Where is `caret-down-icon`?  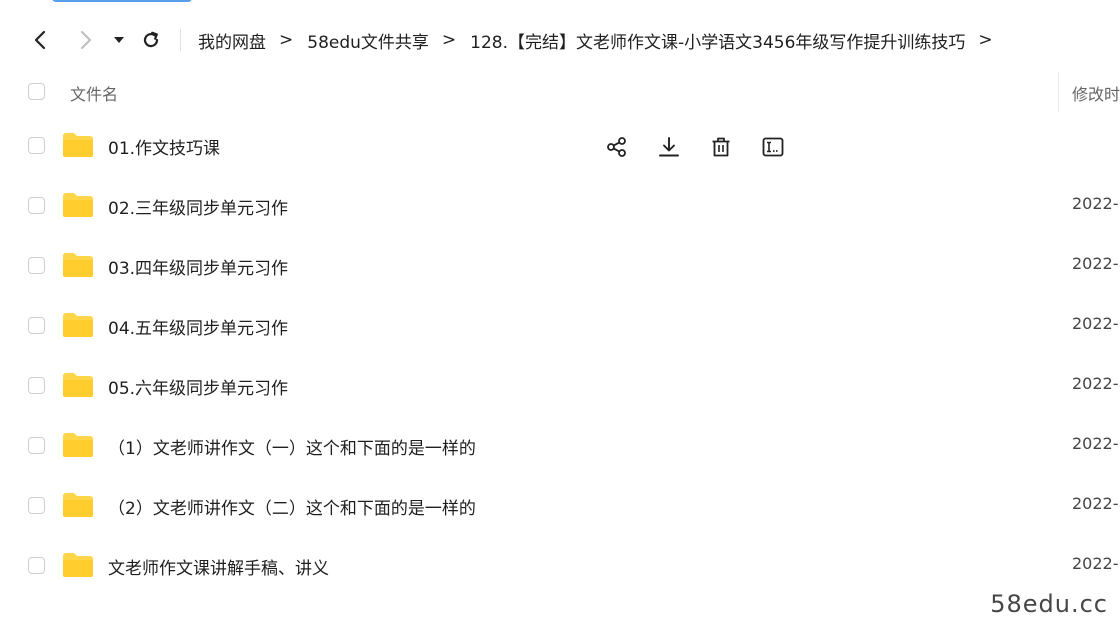
caret-down-icon is located at coordinates (119, 40).